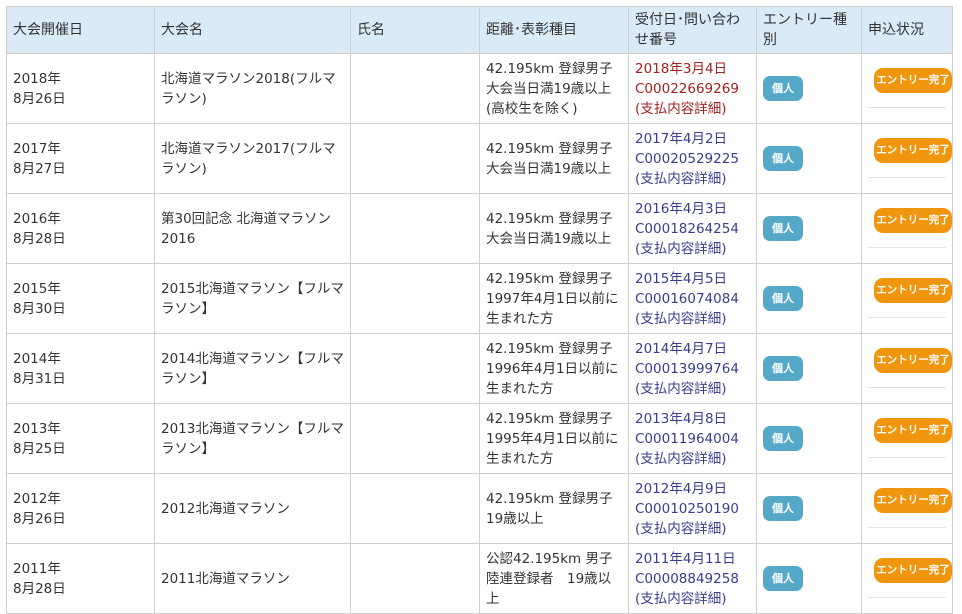 Image resolution: width=962 pixels, height=614 pixels. I want to click on receipt-date-link: 2015年4月5日, so click(692, 279).